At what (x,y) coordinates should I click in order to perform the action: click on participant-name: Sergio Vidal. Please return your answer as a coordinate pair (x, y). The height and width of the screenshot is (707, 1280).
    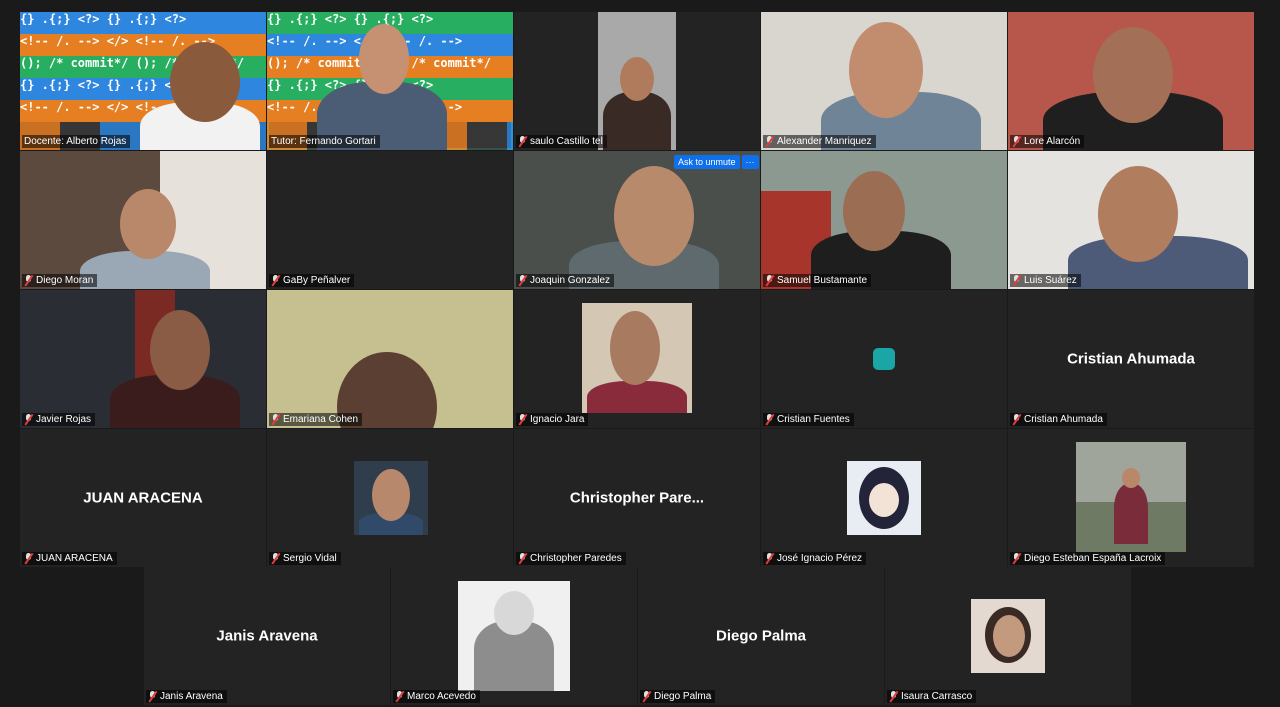
    Looking at the image, I should click on (305, 558).